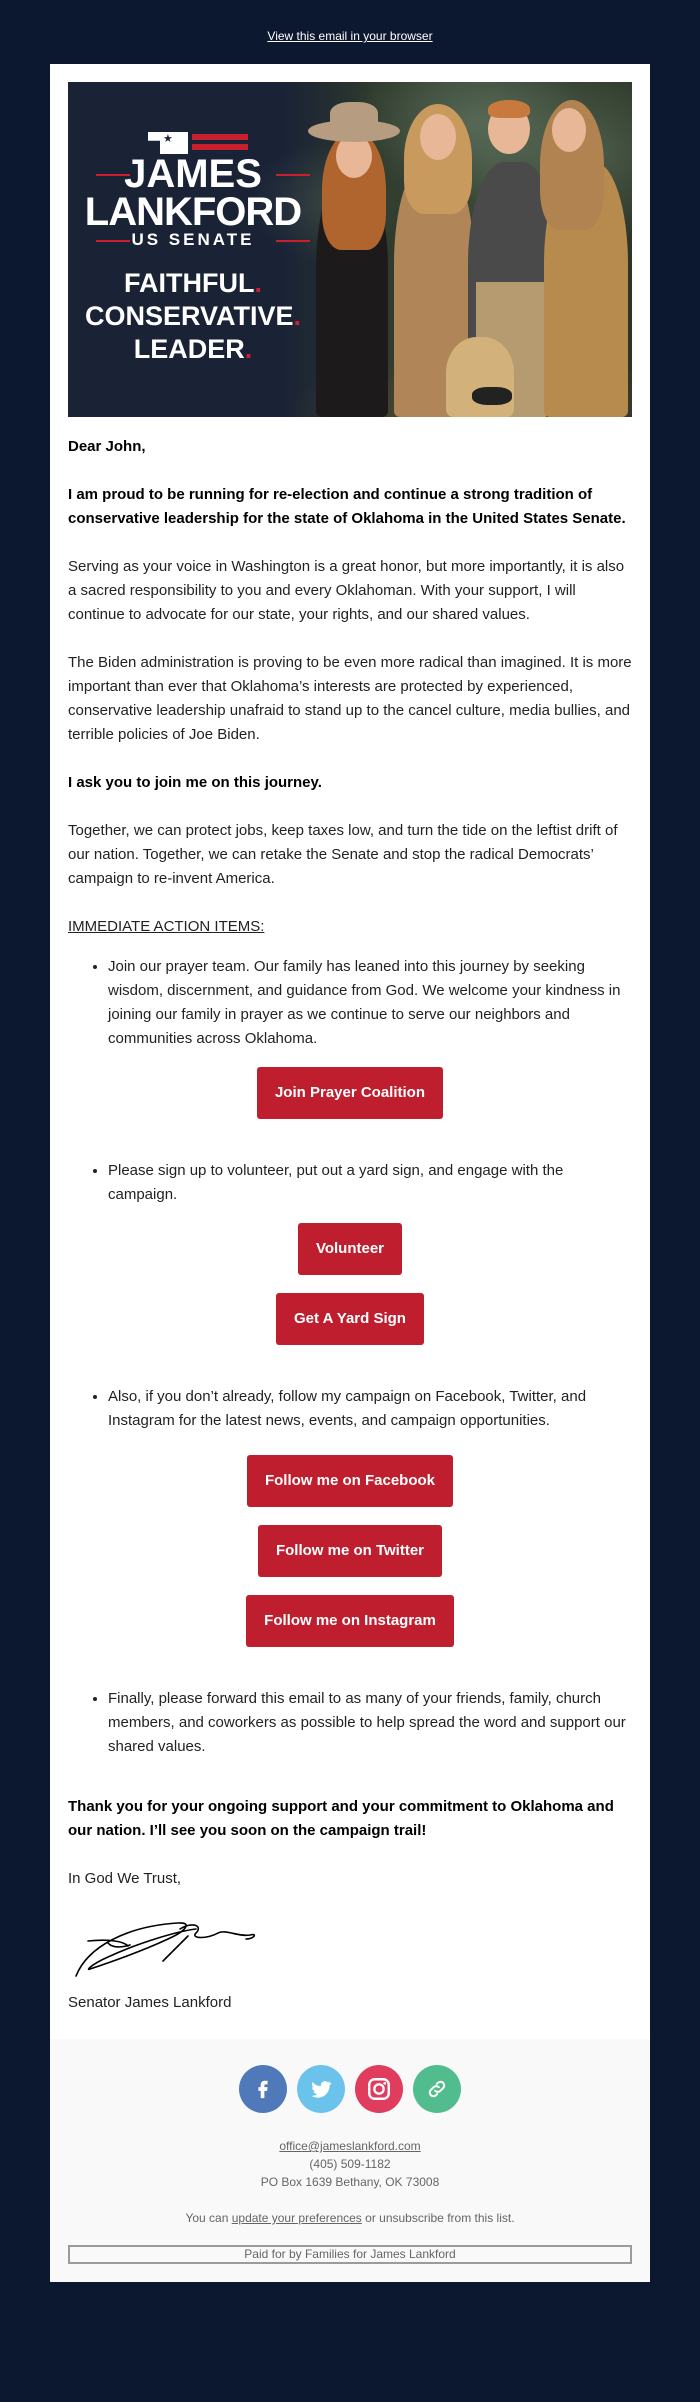 The width and height of the screenshot is (700, 2402). What do you see at coordinates (350, 36) in the screenshot?
I see `view-in-browser-link: View this email in your browser` at bounding box center [350, 36].